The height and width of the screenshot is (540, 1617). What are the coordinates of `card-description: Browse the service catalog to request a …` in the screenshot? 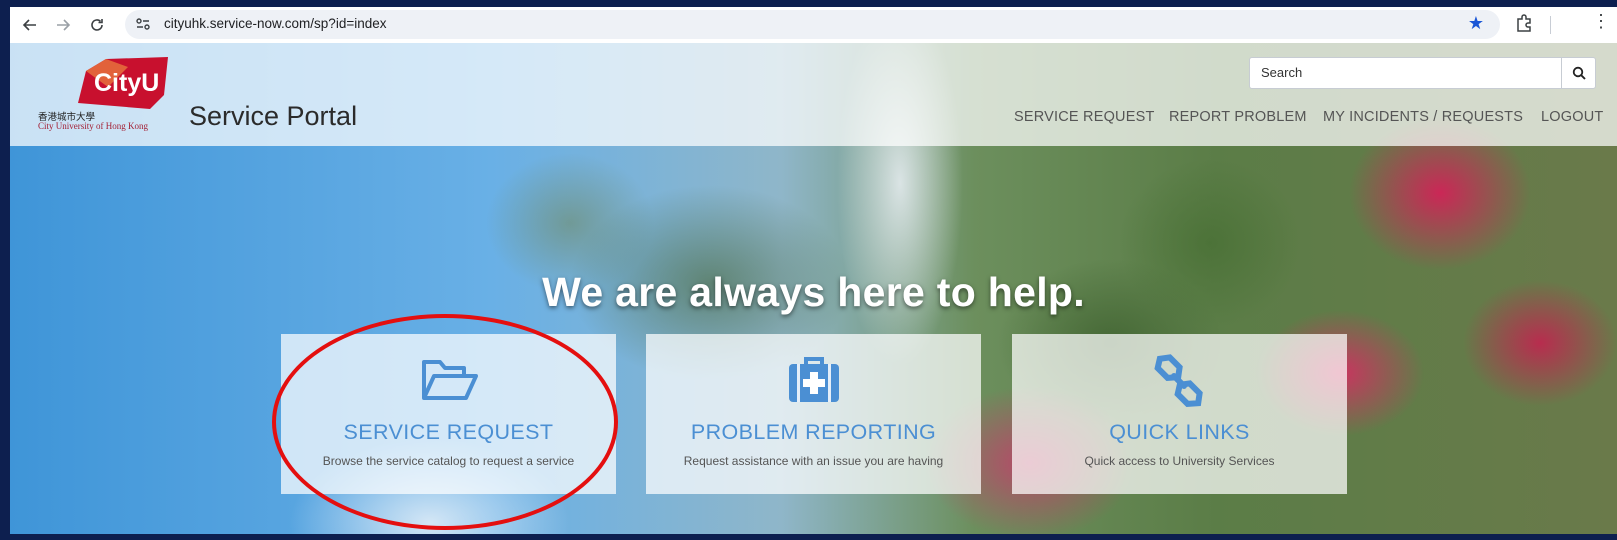 It's located at (448, 461).